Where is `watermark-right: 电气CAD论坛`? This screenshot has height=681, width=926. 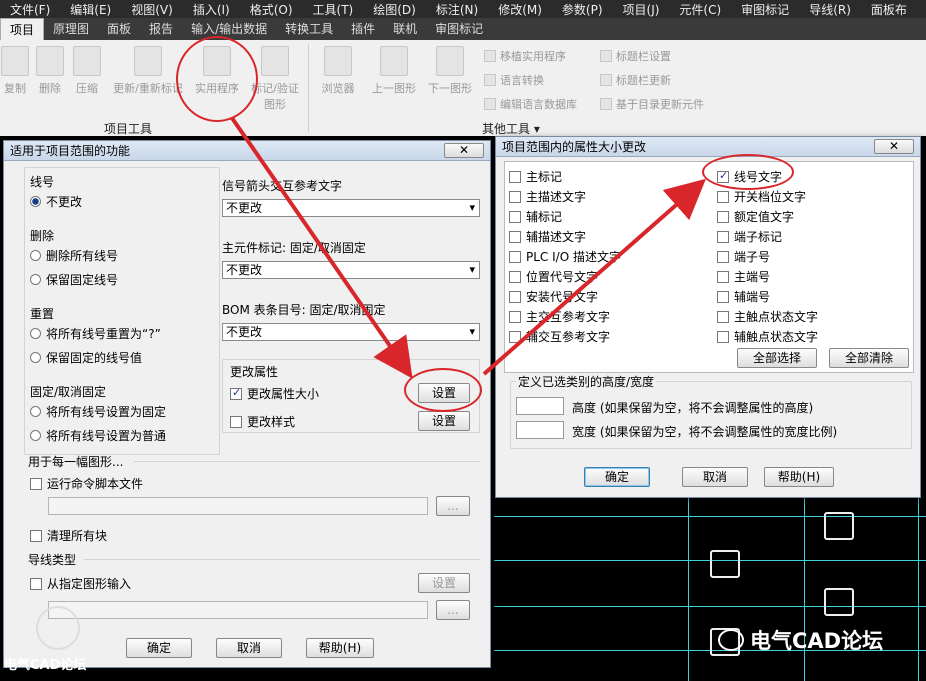
watermark-right: 电气CAD论坛 is located at coordinates (822, 640).